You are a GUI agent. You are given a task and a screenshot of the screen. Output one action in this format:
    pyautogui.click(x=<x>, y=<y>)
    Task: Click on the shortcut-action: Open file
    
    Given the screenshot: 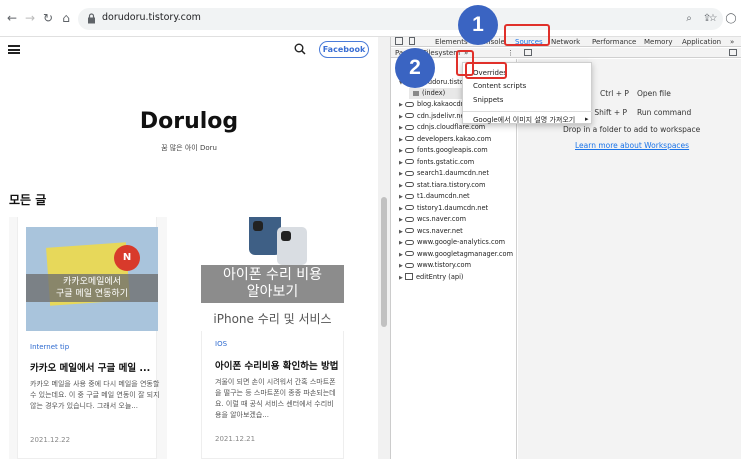 What is the action you would take?
    pyautogui.click(x=654, y=93)
    